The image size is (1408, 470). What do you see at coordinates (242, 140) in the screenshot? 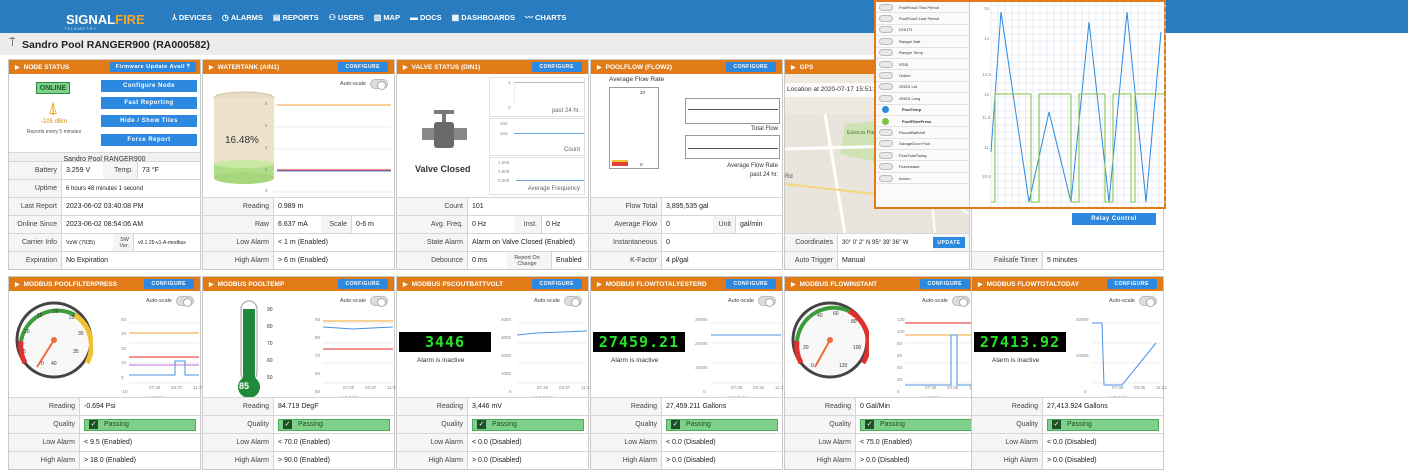
I see `tank-percent: 16.48%` at bounding box center [242, 140].